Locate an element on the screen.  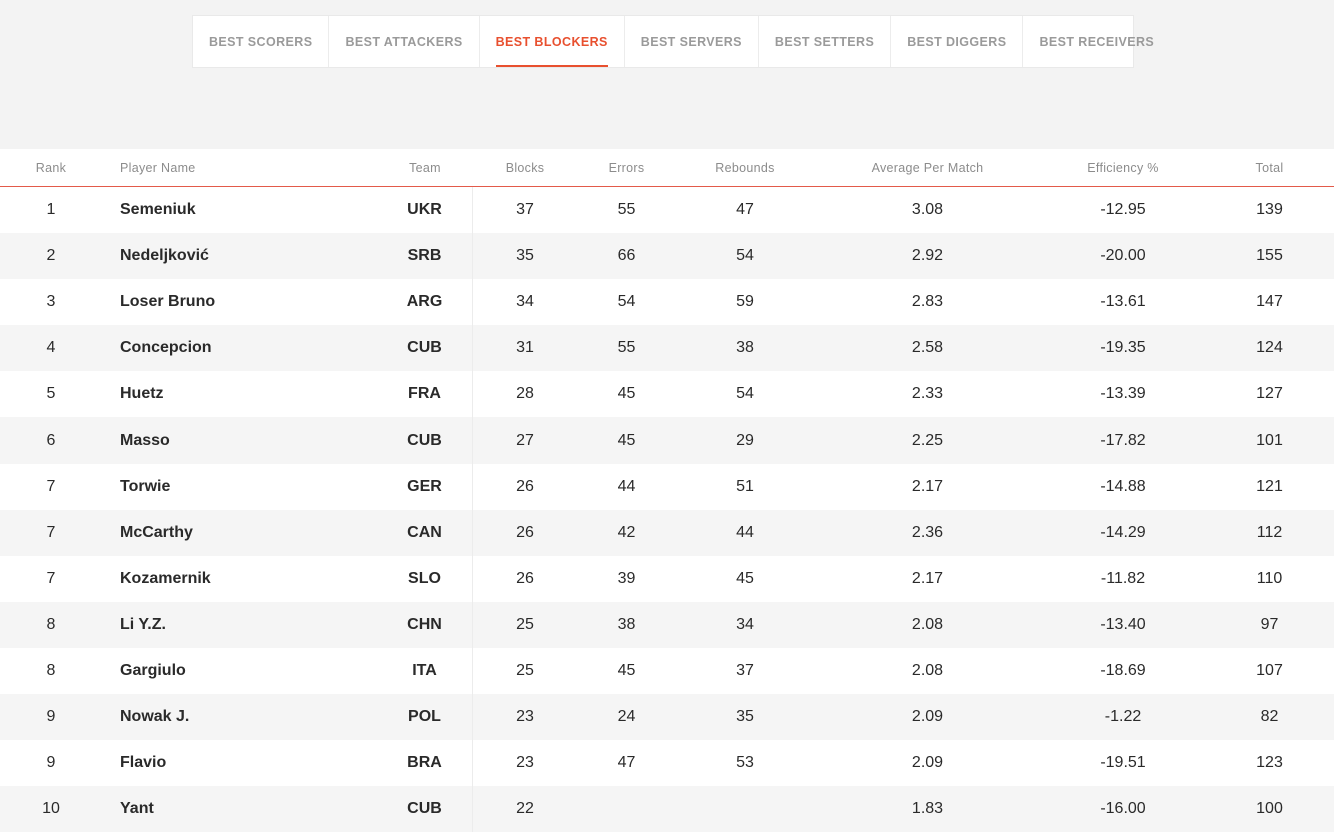
total-cell: 101 is located at coordinates (1269, 440).